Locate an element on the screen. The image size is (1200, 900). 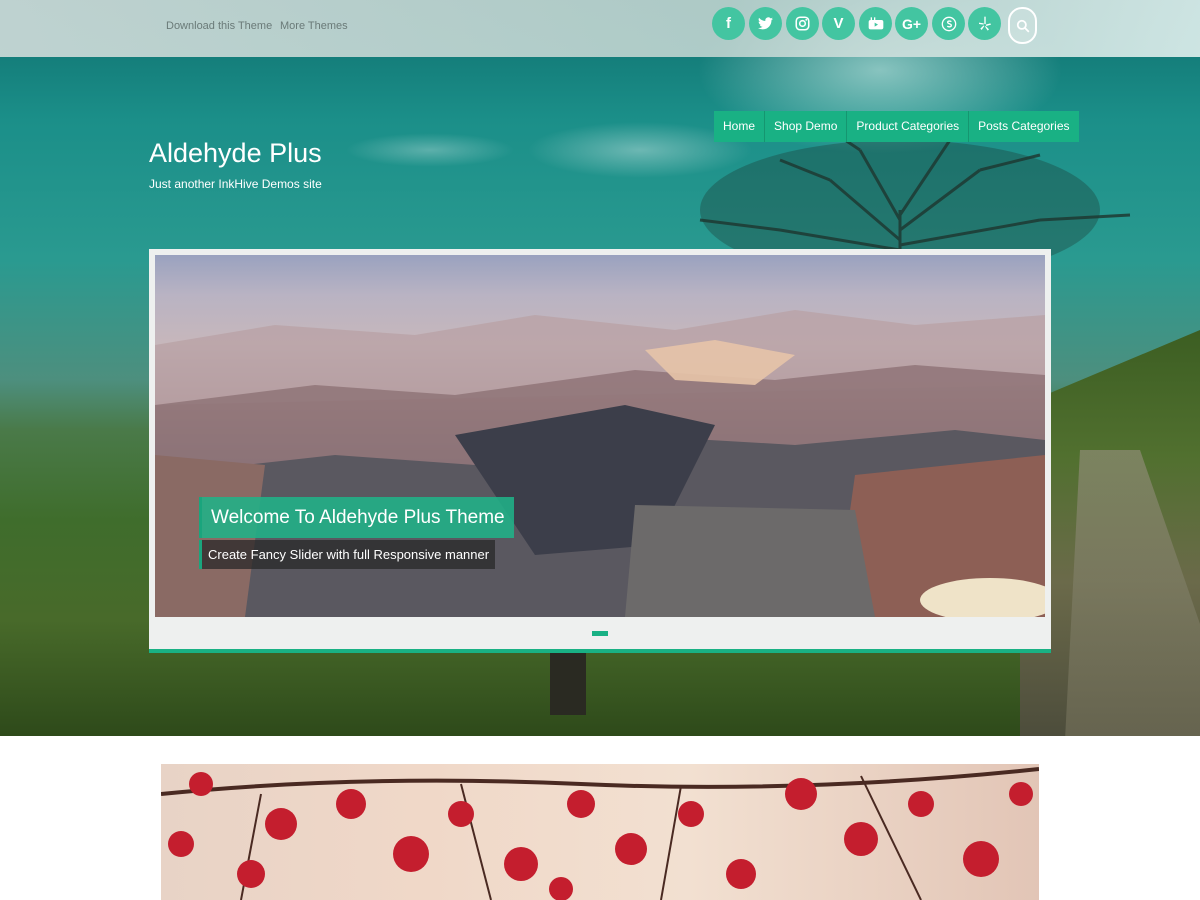
youtube-glyph is located at coordinates (875, 22).